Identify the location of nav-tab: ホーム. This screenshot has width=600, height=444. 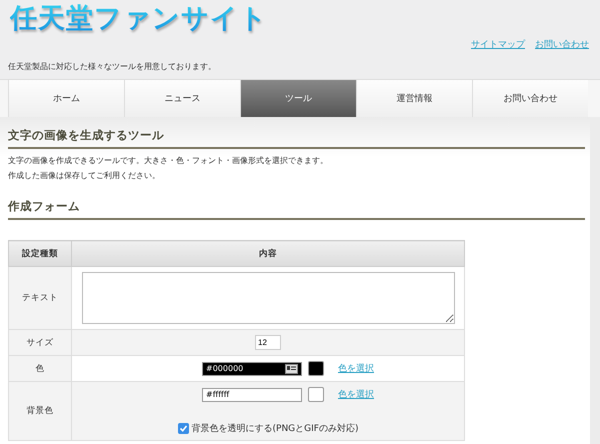
(66, 98).